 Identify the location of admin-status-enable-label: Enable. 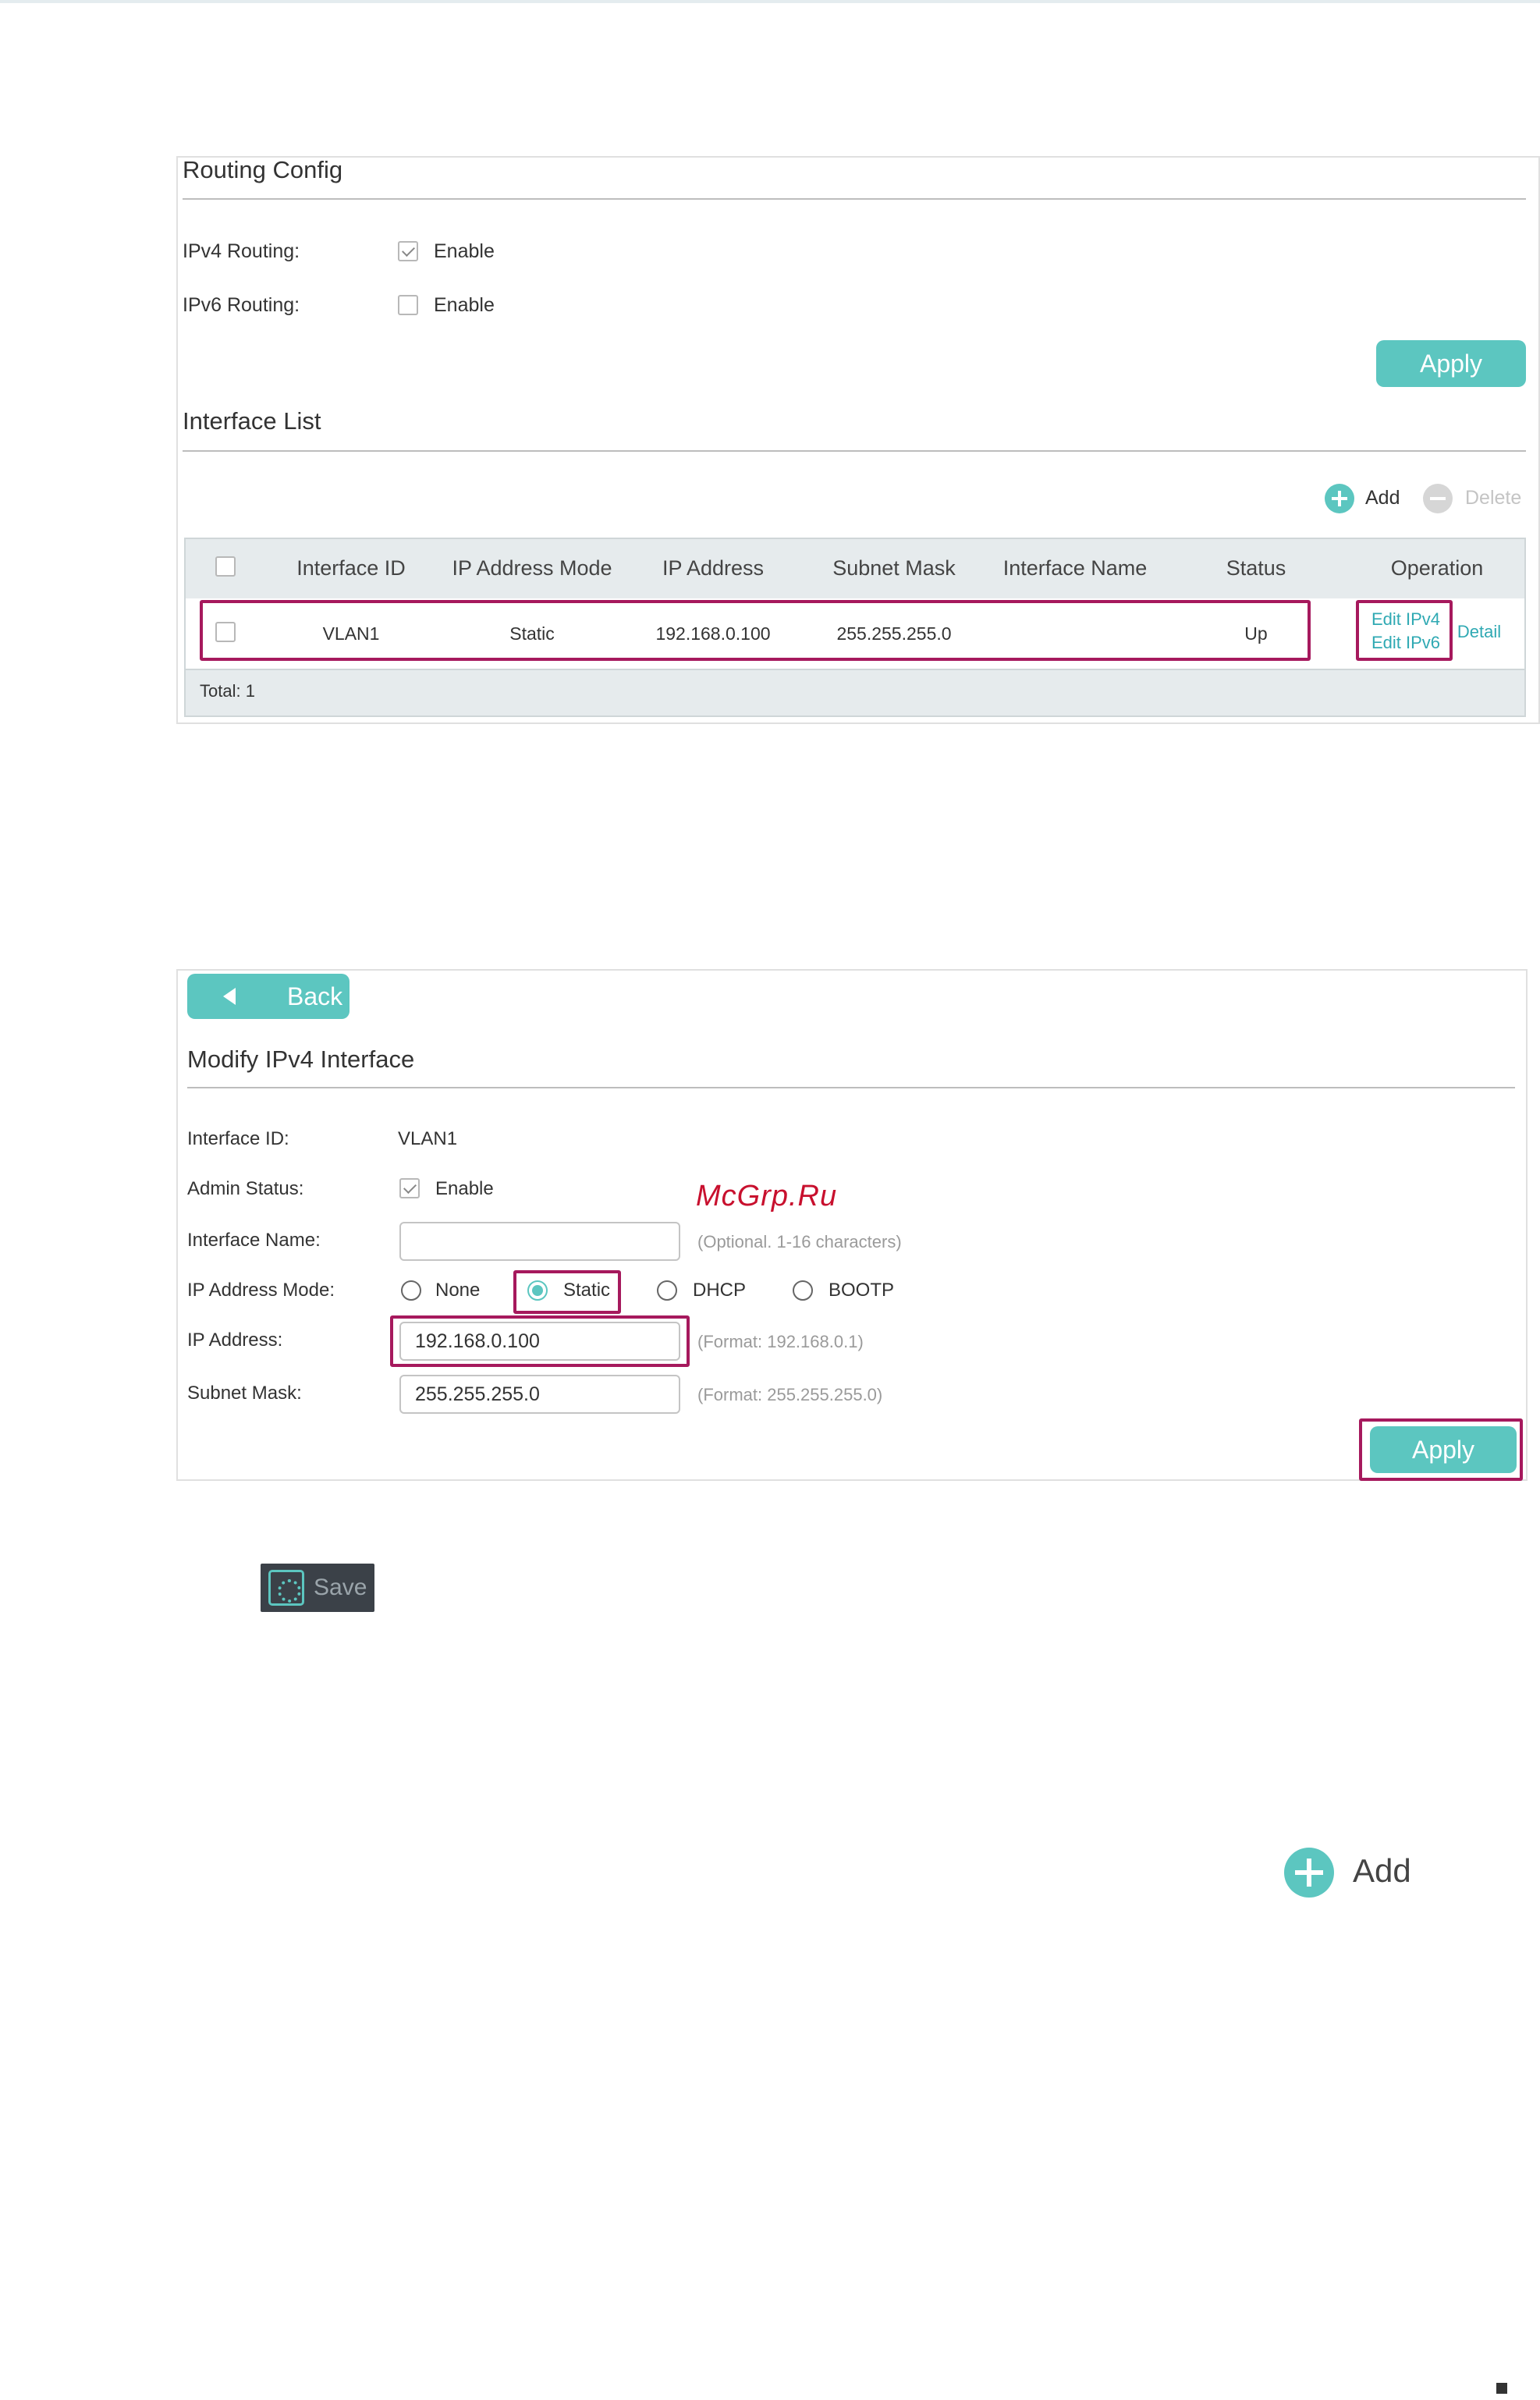
(464, 1188).